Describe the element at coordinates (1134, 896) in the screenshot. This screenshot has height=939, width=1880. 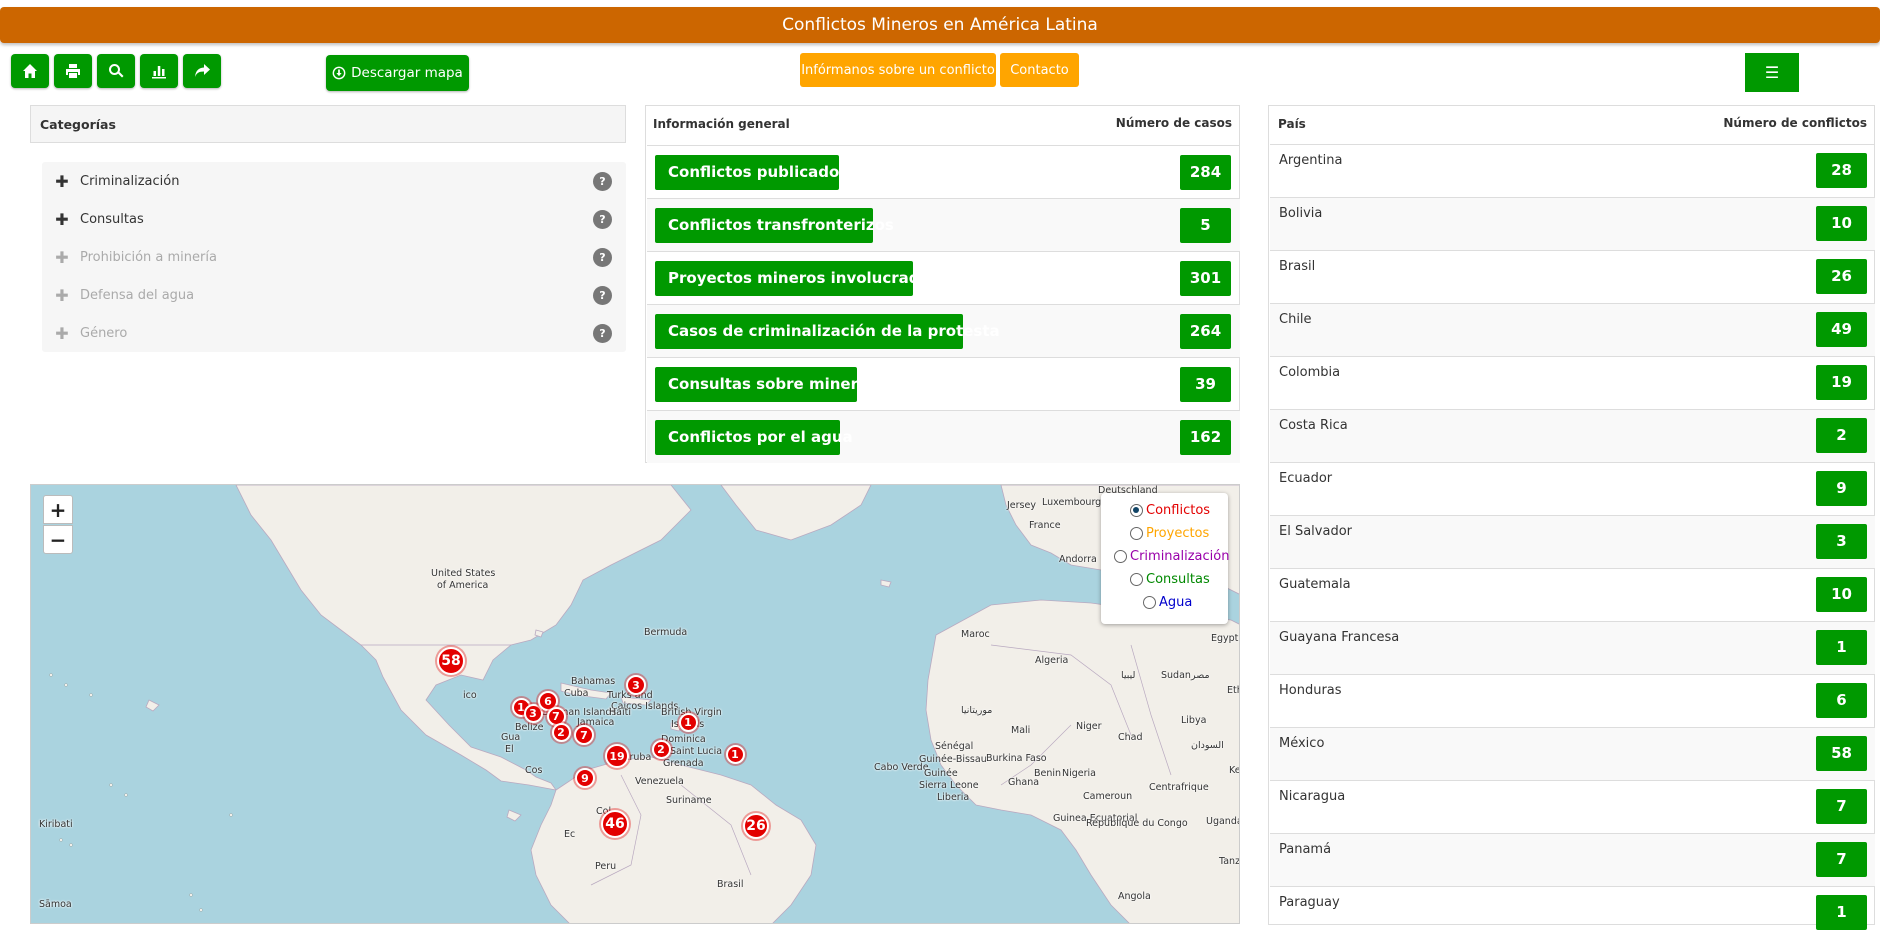
I see `map-label: Angola` at that location.